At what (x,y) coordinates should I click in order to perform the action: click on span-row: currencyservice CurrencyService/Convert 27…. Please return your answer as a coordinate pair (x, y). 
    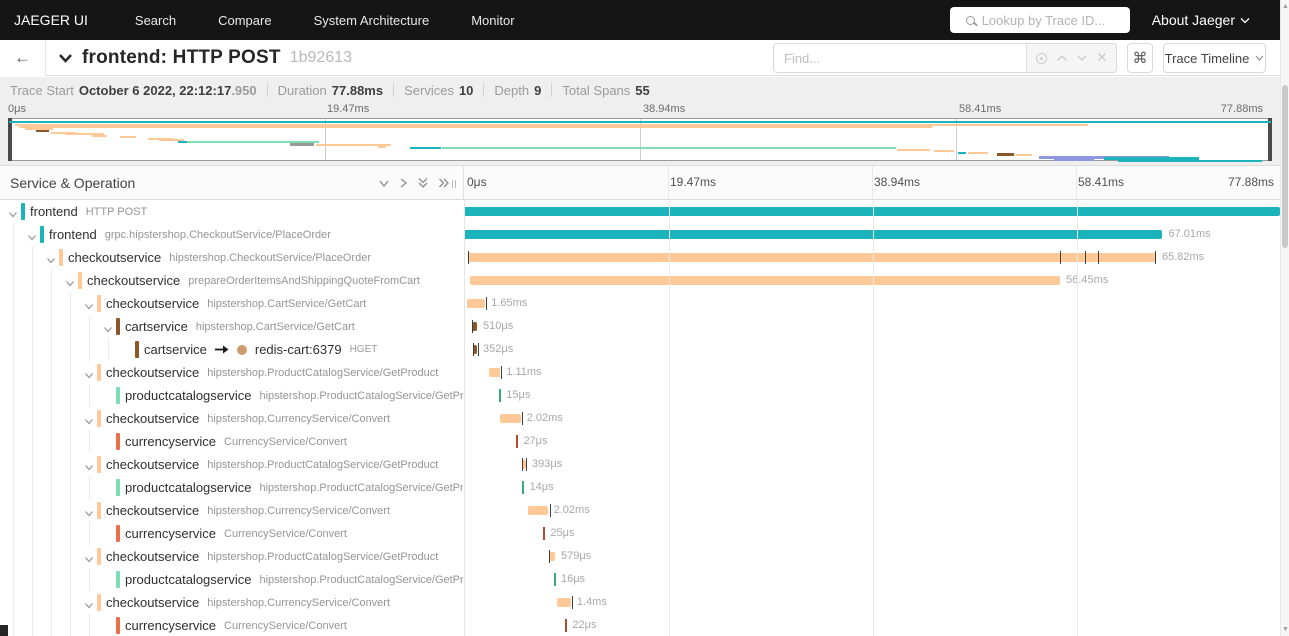
    Looking at the image, I should click on (640, 441).